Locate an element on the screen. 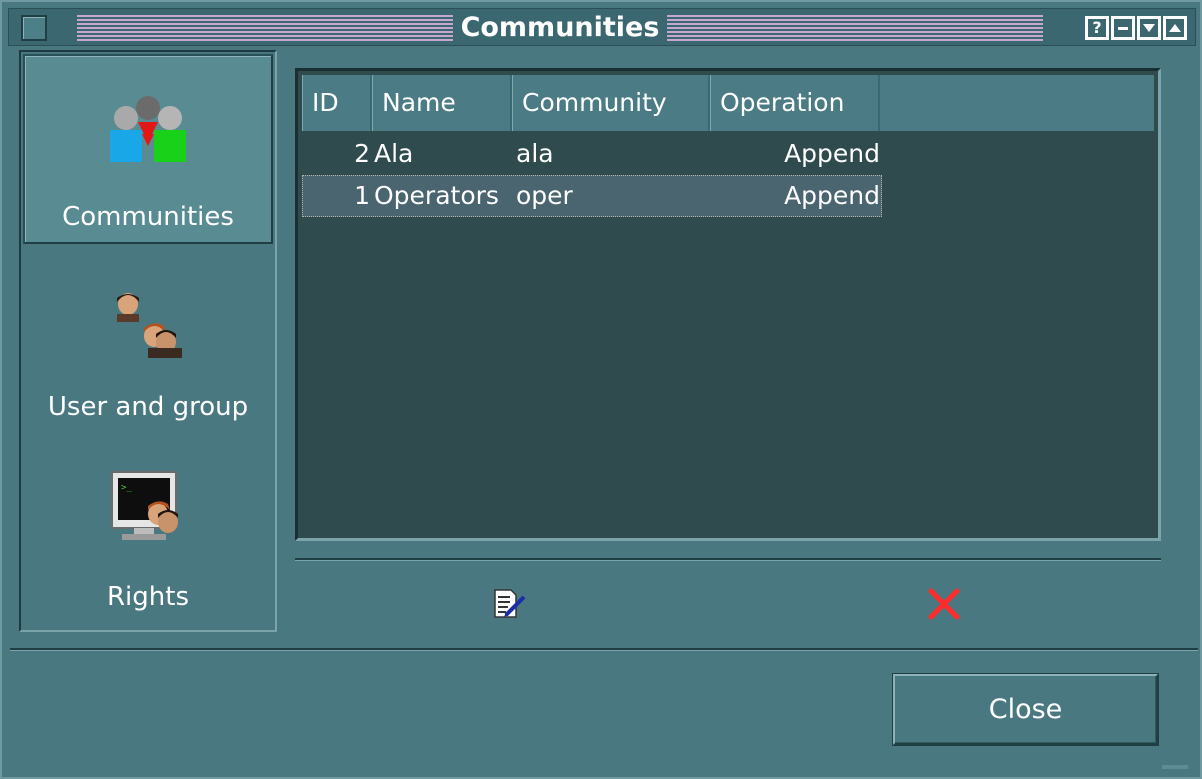  sidebar-item-communities: Communities is located at coordinates (148, 149).